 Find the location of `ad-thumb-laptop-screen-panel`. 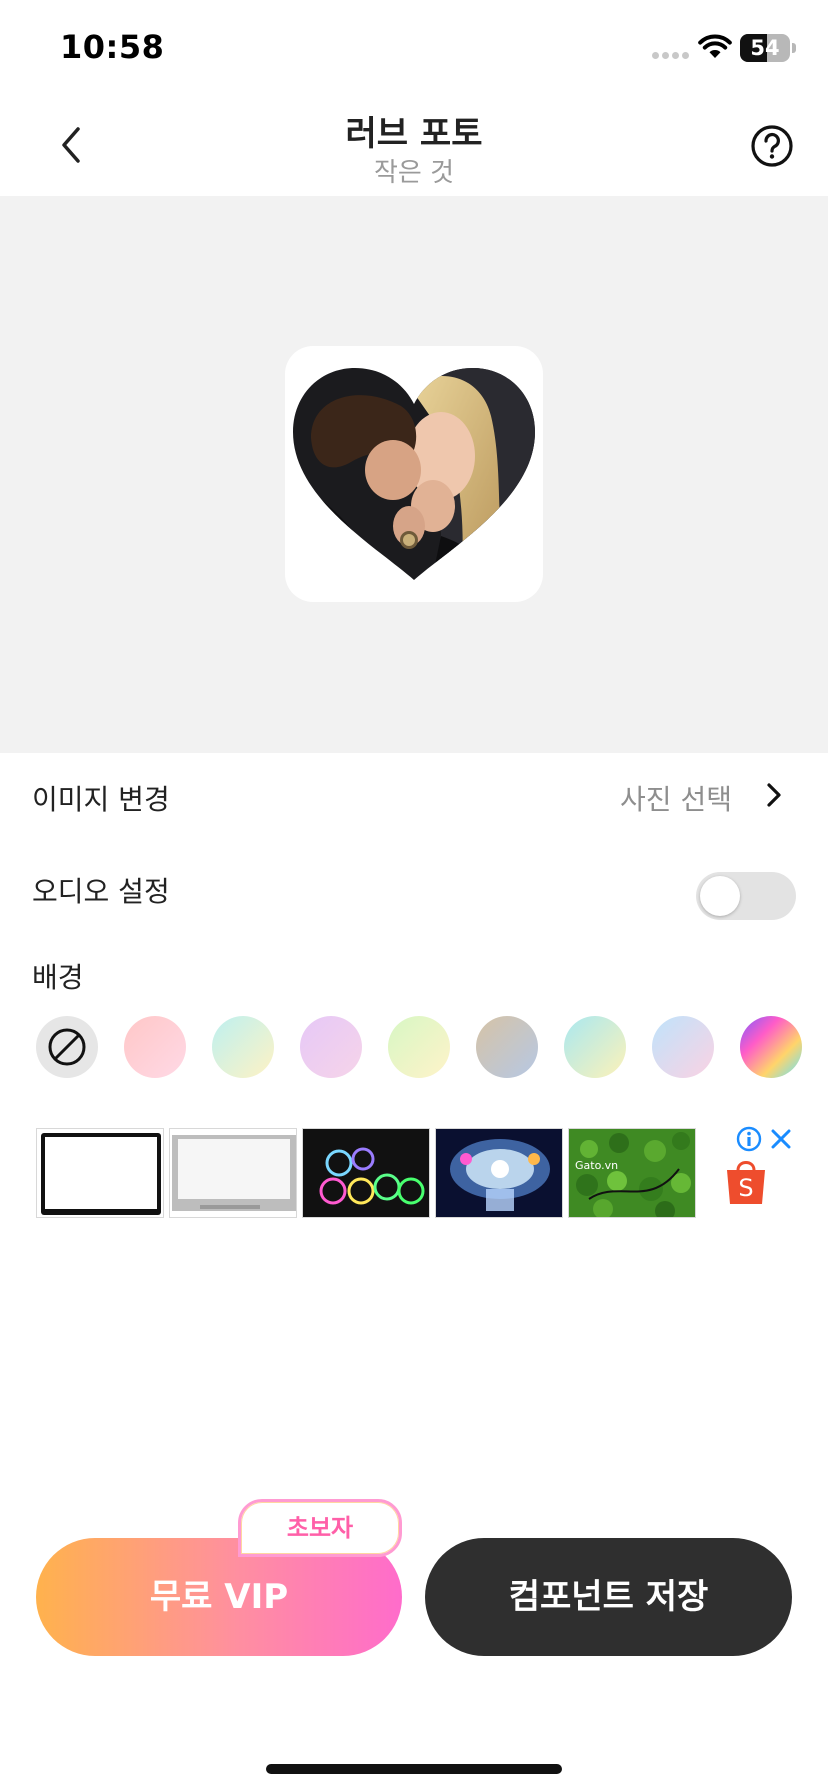

ad-thumb-laptop-screen-panel is located at coordinates (100, 1173).